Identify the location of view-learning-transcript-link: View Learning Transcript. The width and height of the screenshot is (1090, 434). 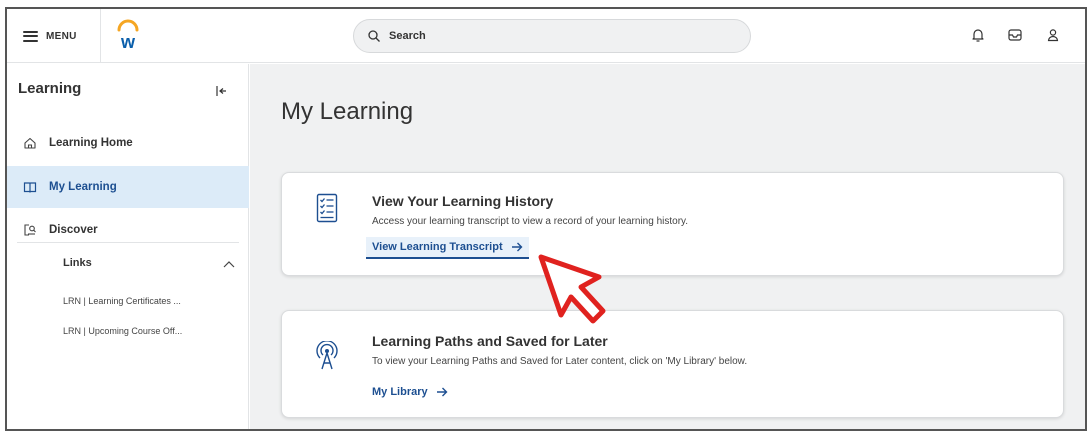
(447, 248).